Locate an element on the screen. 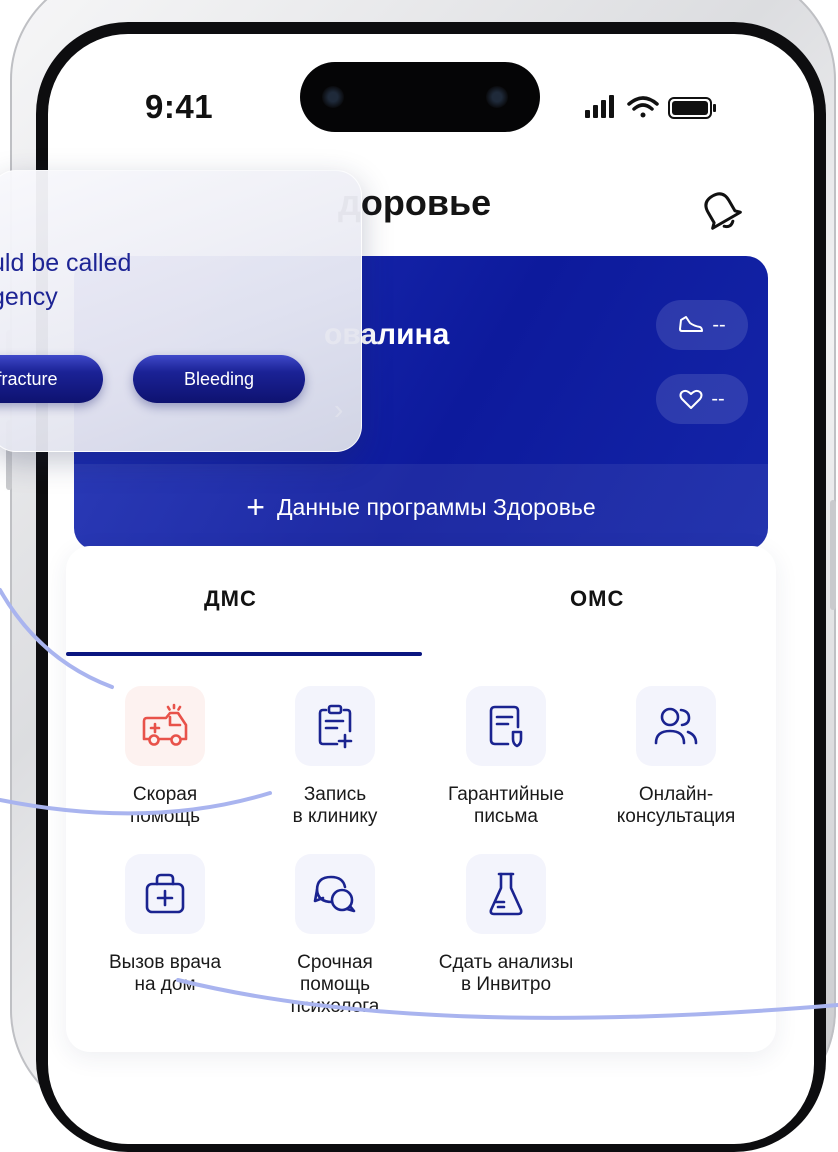 The image size is (838, 1152). battery-icon is located at coordinates (692, 108).